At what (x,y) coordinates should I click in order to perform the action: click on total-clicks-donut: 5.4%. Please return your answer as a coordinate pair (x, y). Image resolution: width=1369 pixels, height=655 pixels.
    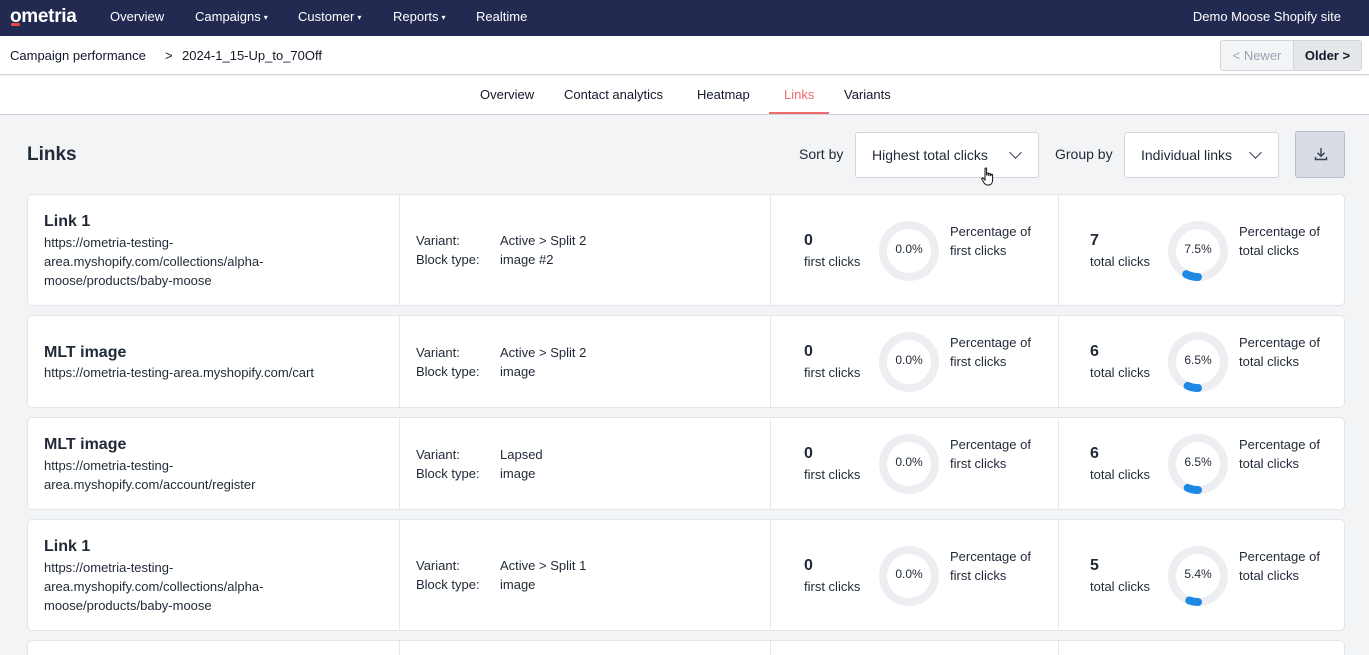
    Looking at the image, I should click on (1198, 576).